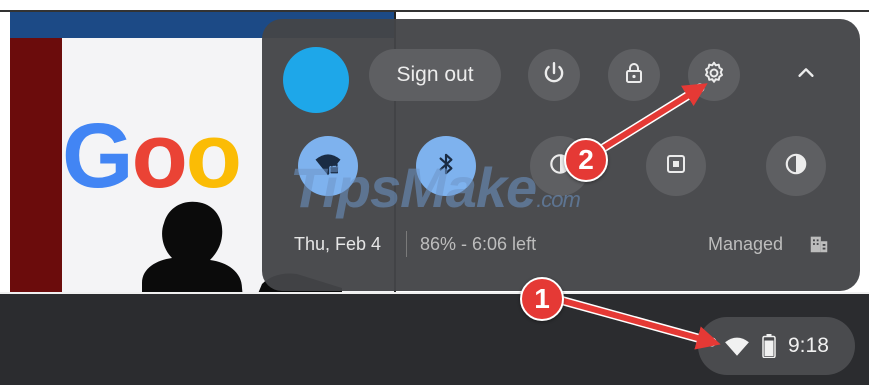  I want to click on settings-button, so click(714, 75).